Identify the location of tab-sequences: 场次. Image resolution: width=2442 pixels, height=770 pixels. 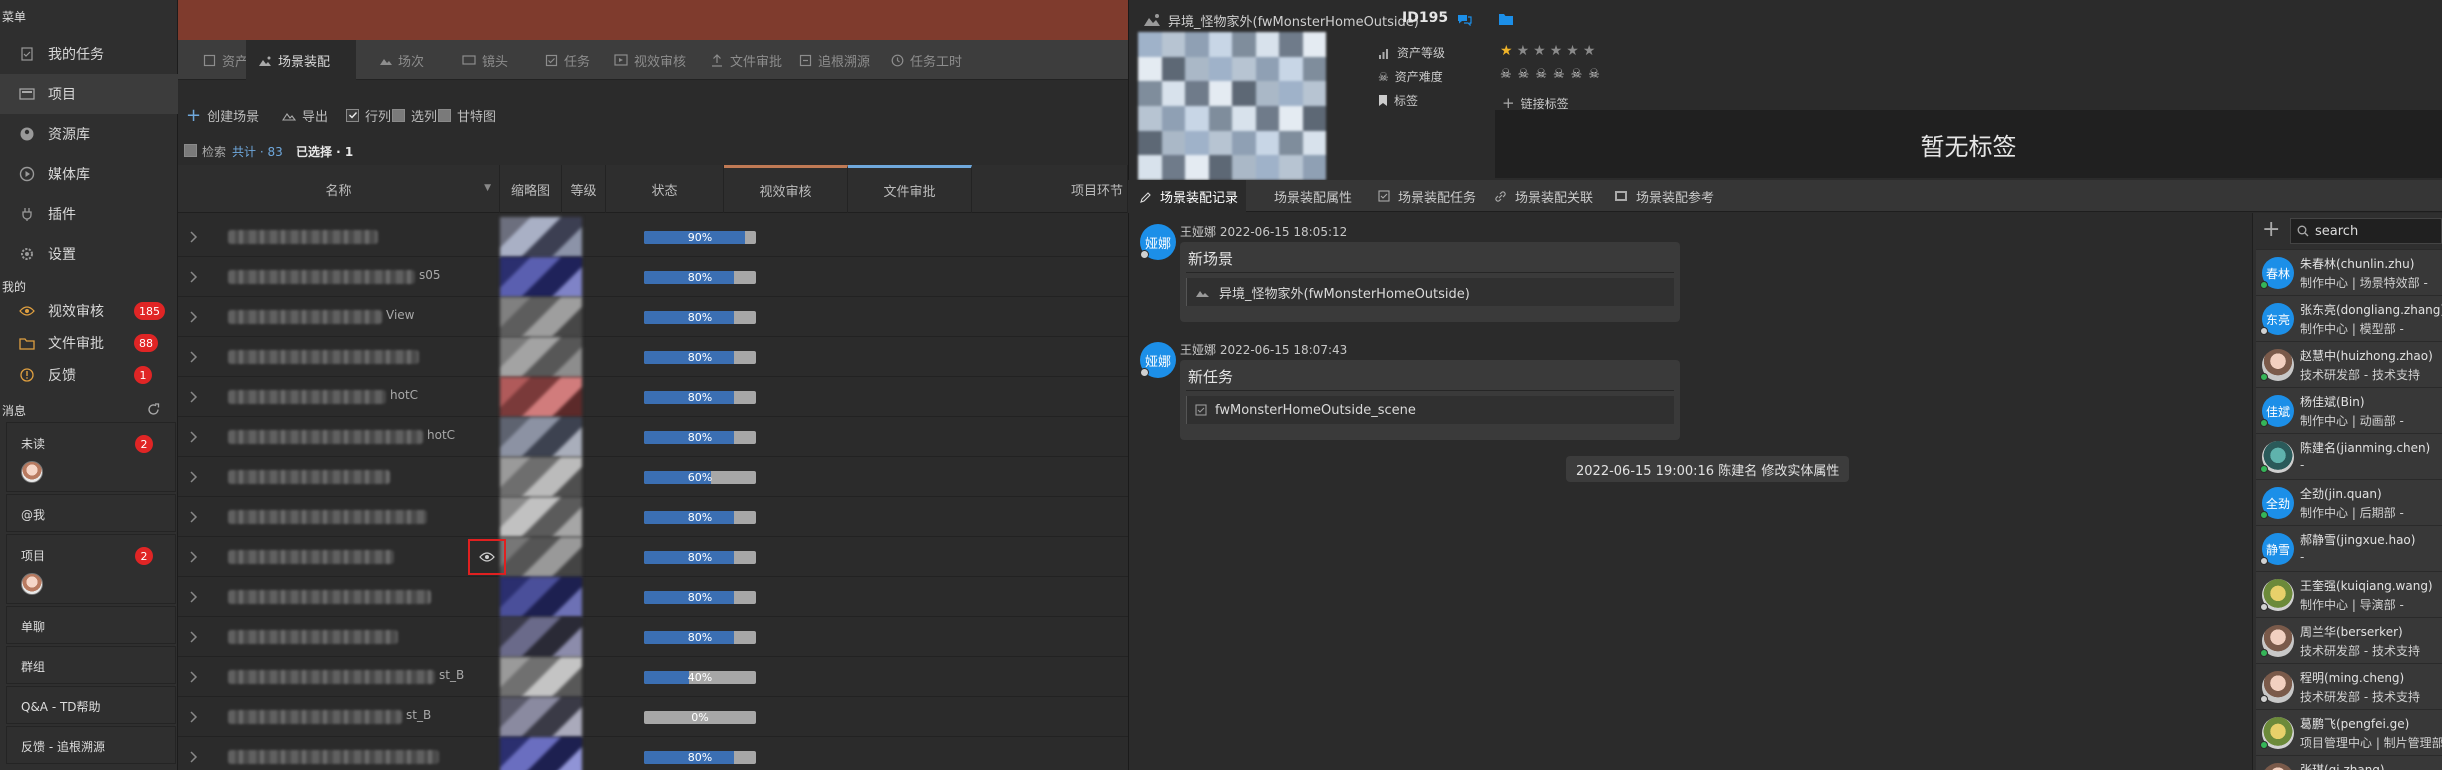
(401, 60).